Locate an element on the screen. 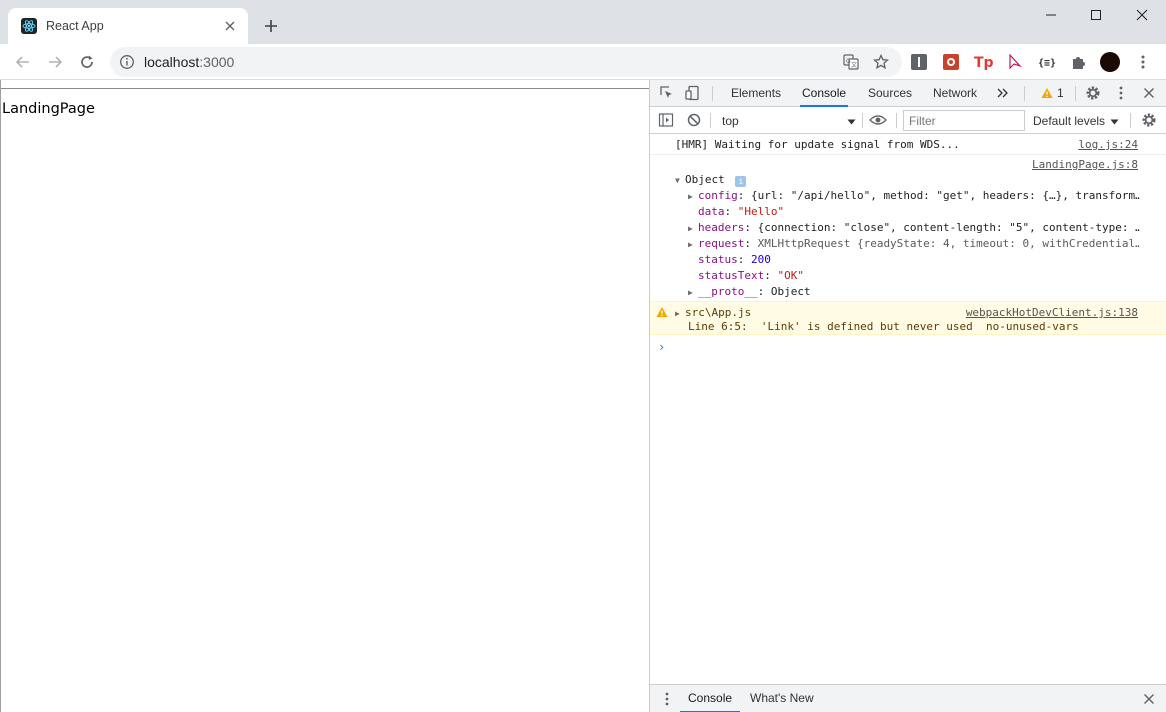  tab-sources: Sources is located at coordinates (890, 93).